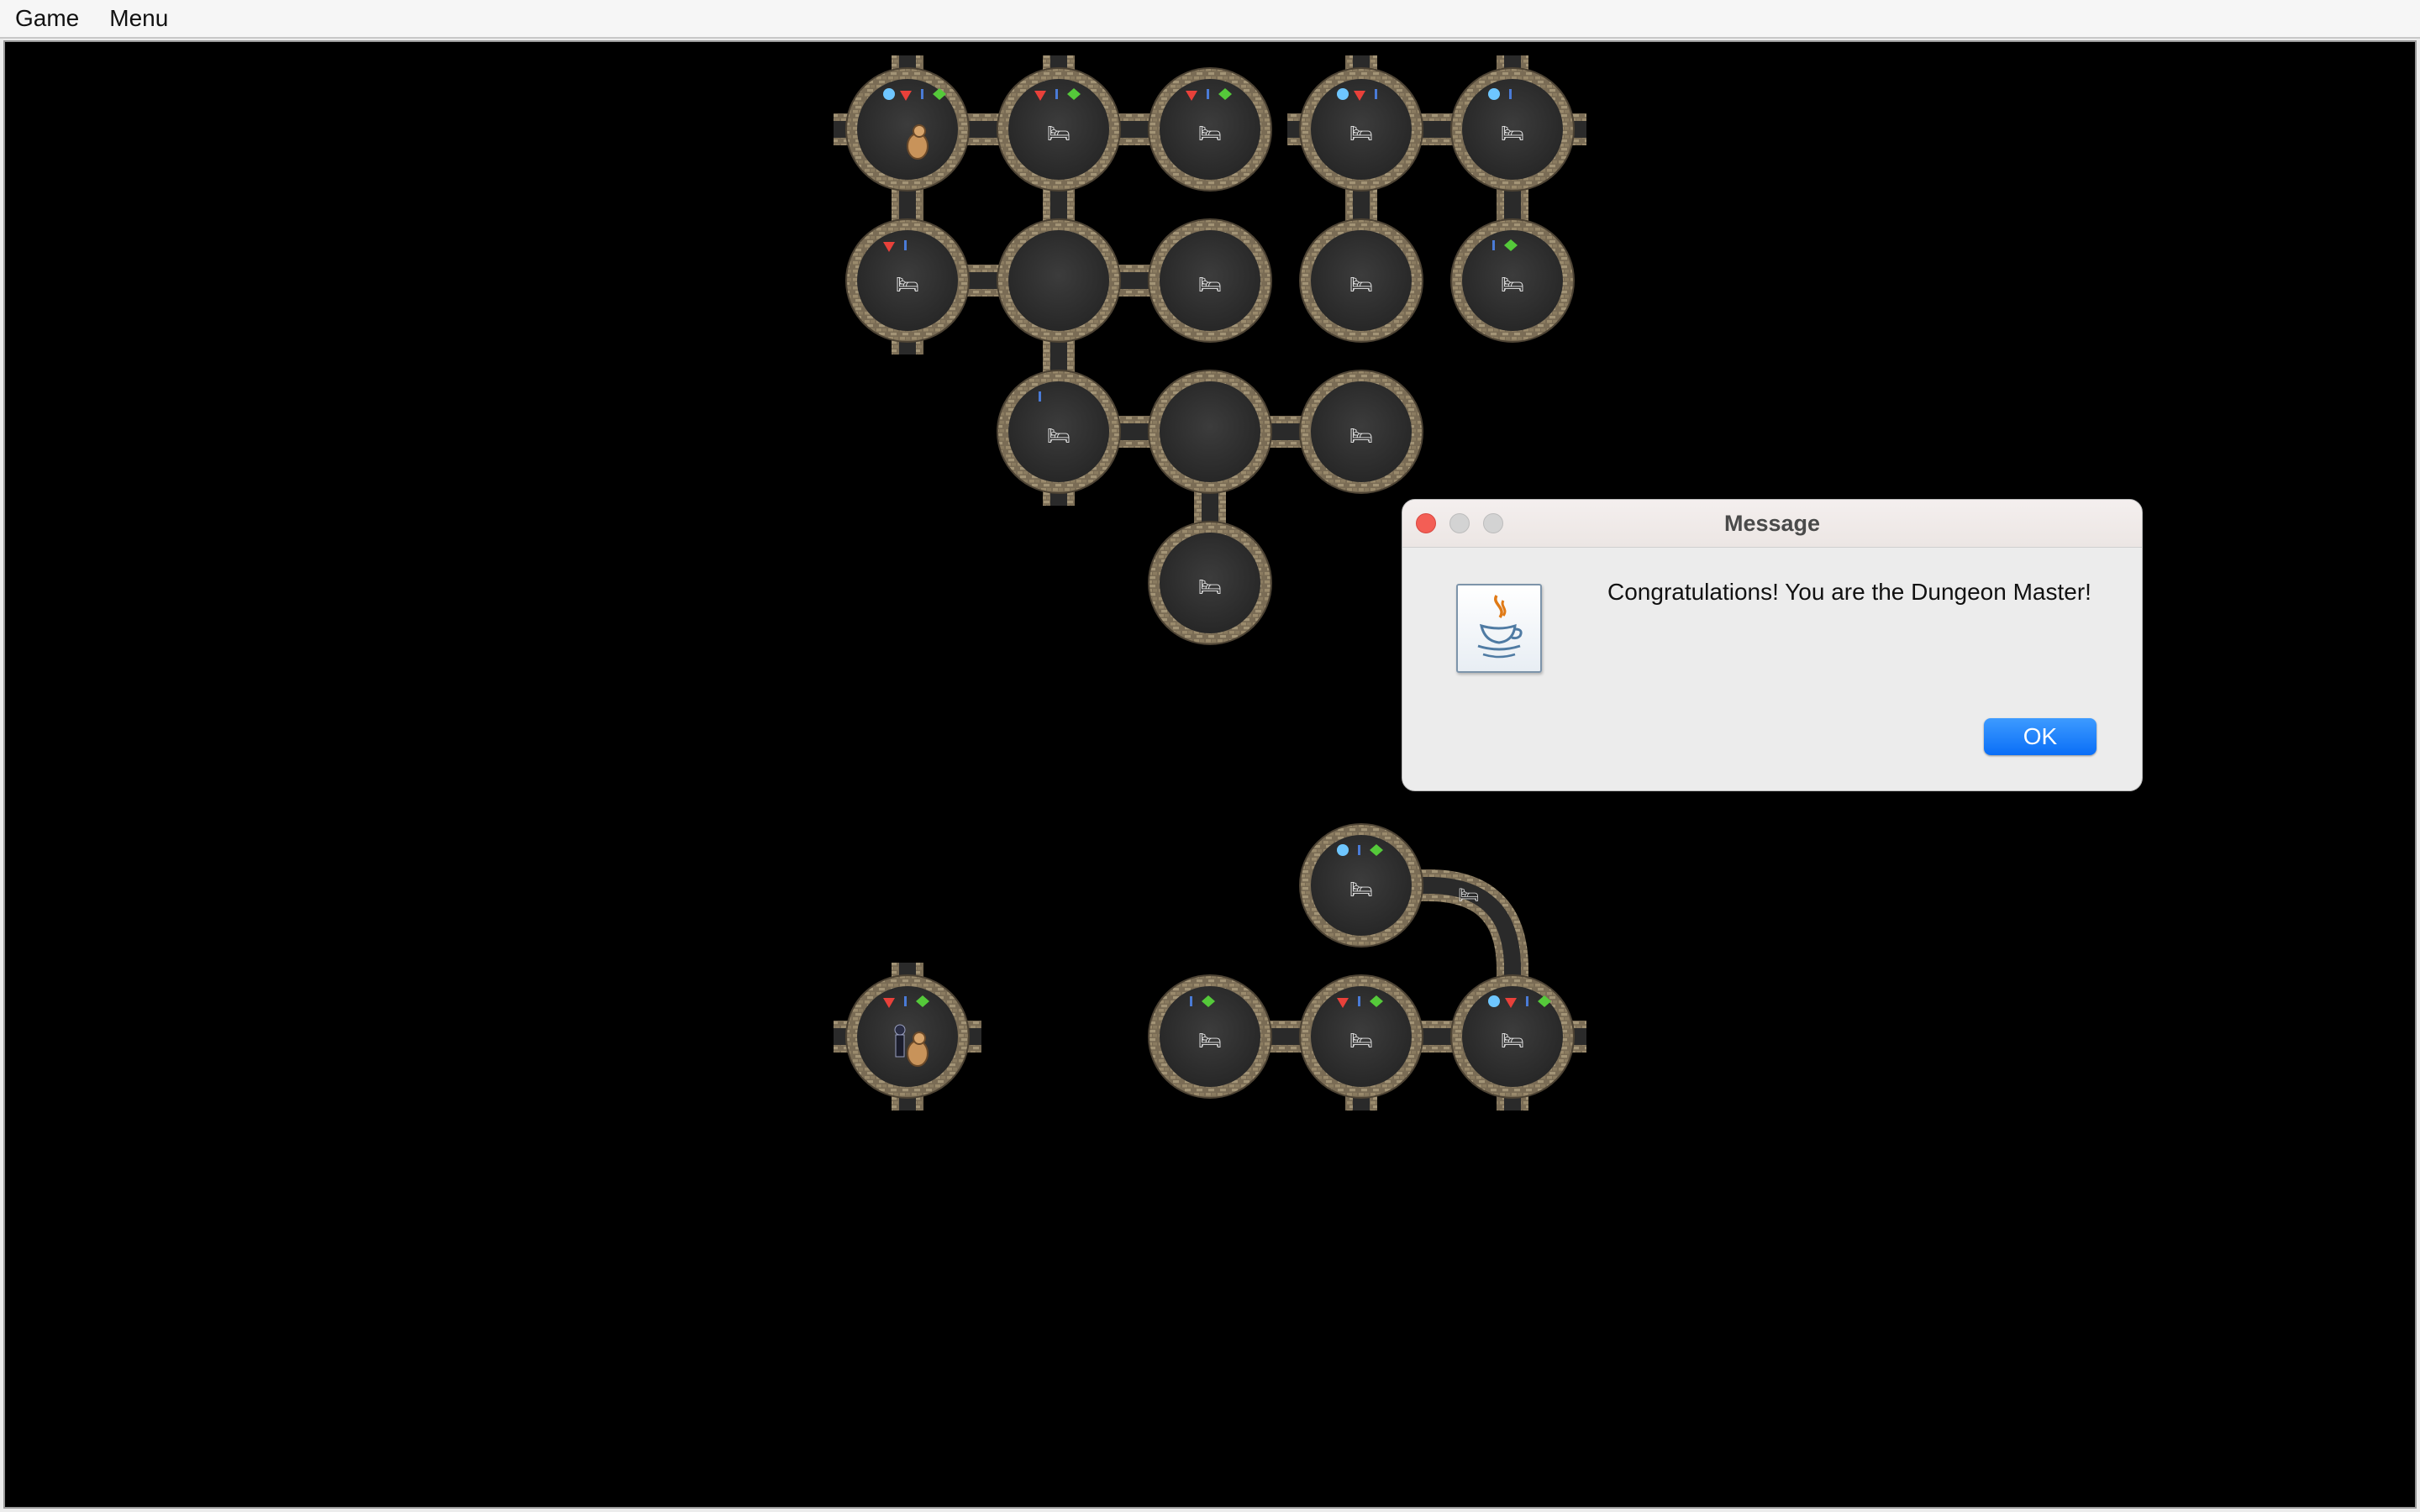 Image resolution: width=2420 pixels, height=1512 pixels. What do you see at coordinates (900, 1041) in the screenshot?
I see `adventurer-icon` at bounding box center [900, 1041].